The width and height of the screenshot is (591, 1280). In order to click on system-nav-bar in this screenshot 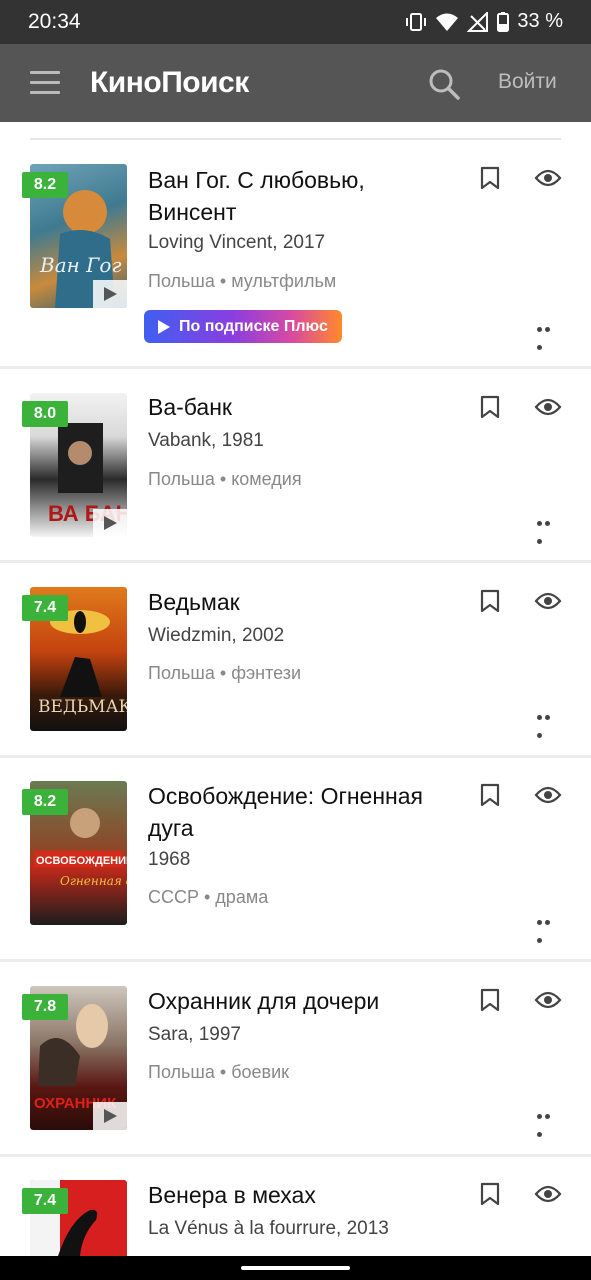, I will do `click(295, 1268)`.